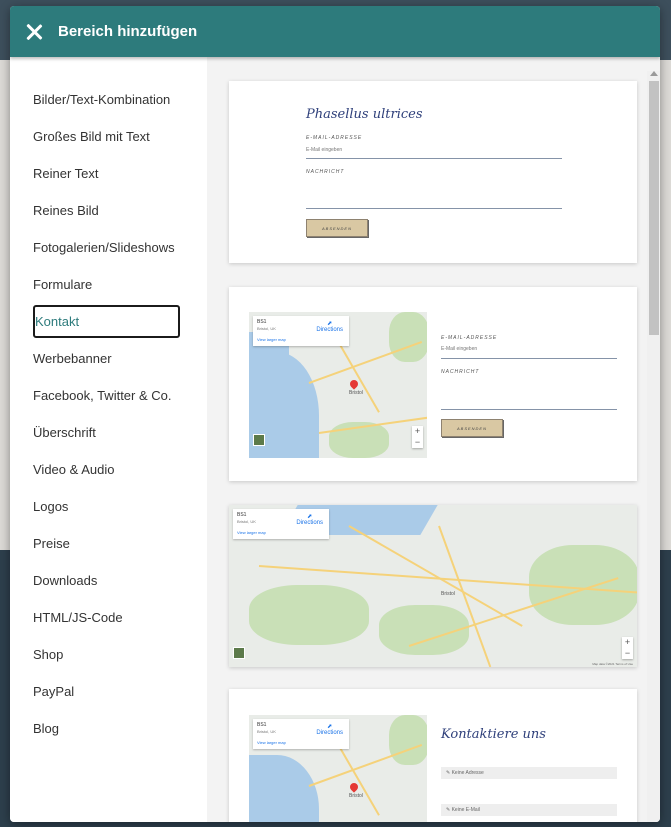 Image resolution: width=671 pixels, height=827 pixels. I want to click on close-icon, so click(34, 32).